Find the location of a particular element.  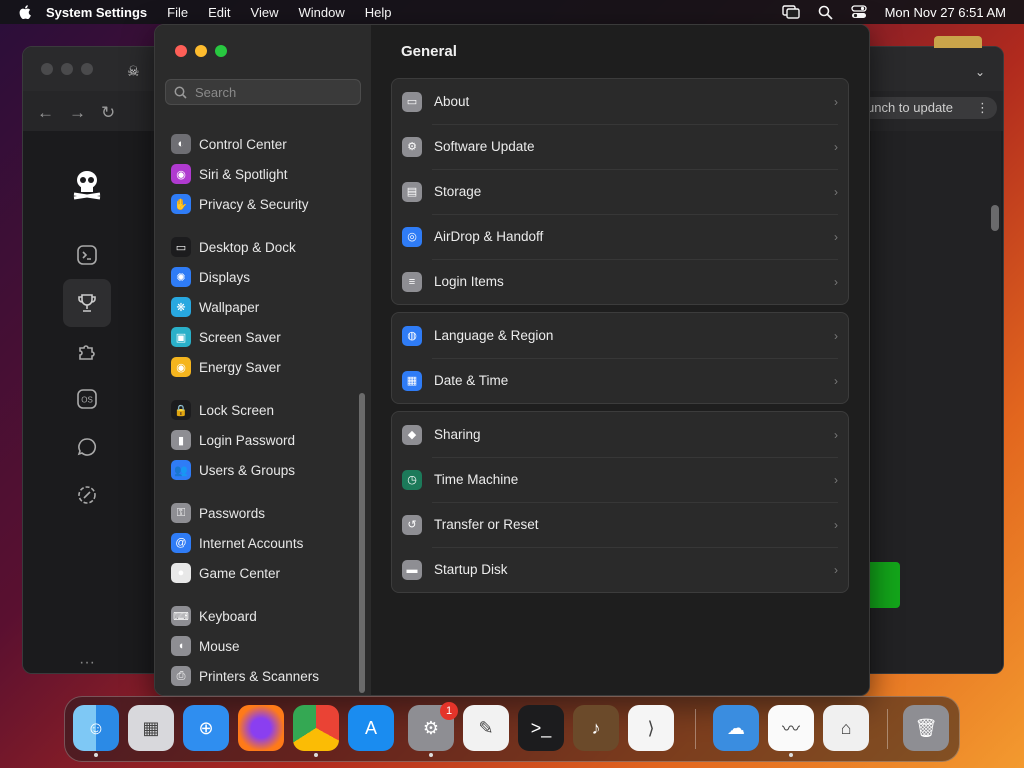

sidebar-item-energy-saver: ◉ Energy Saver is located at coordinates (226, 367).